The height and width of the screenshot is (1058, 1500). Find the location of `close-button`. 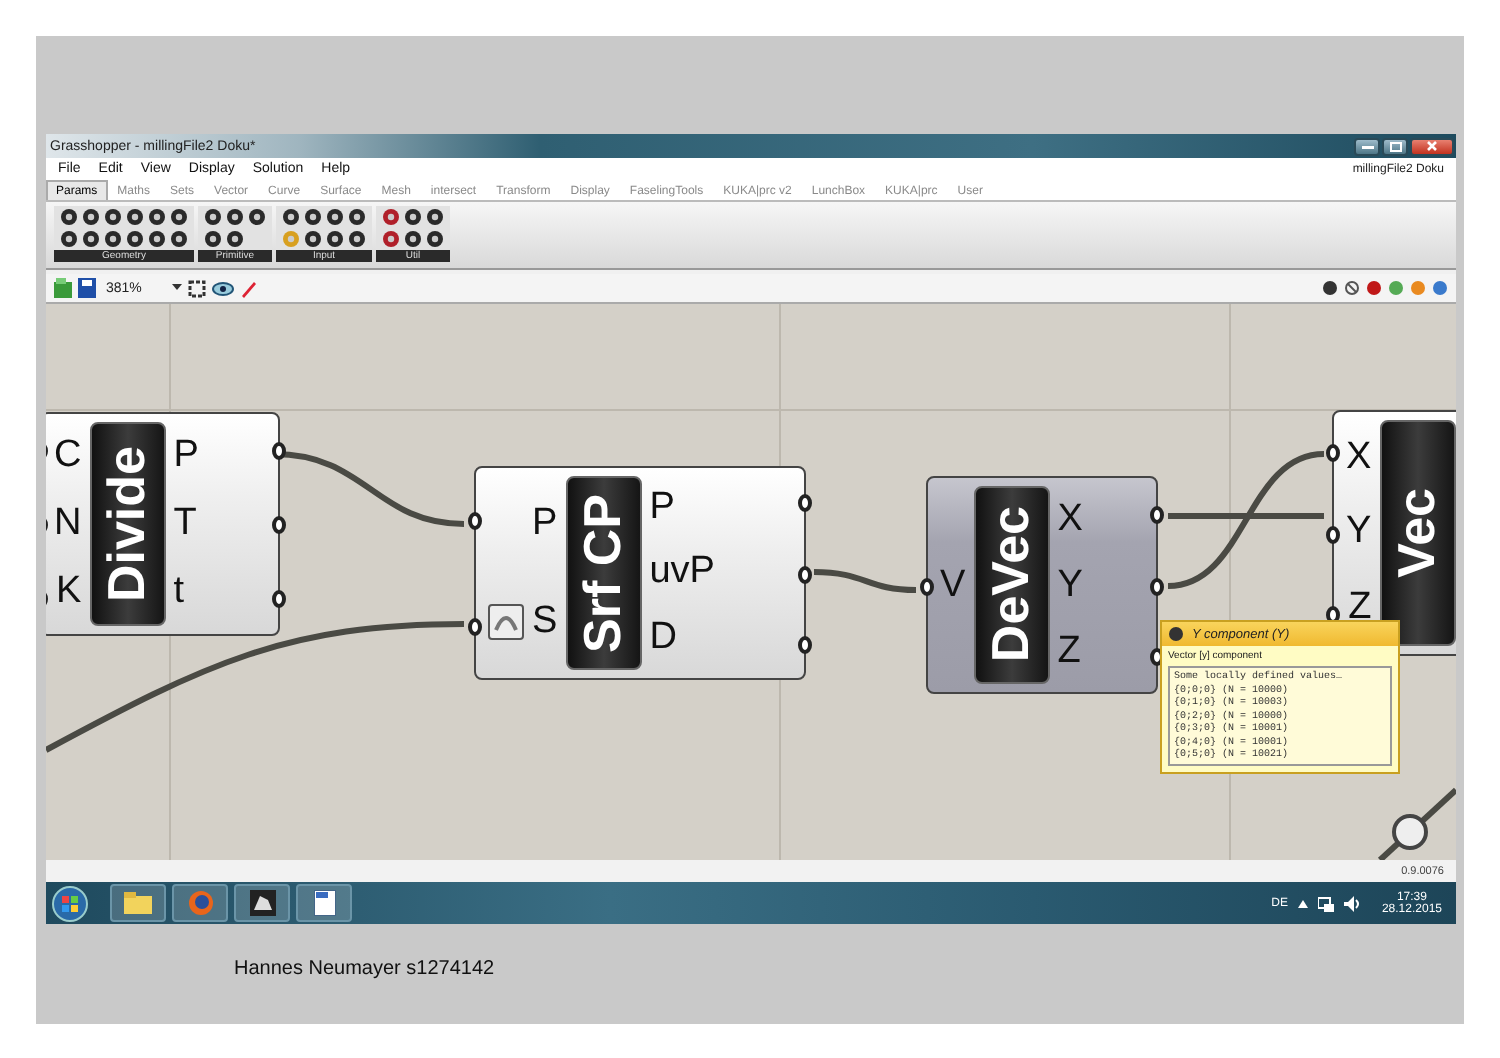

close-button is located at coordinates (1432, 146).